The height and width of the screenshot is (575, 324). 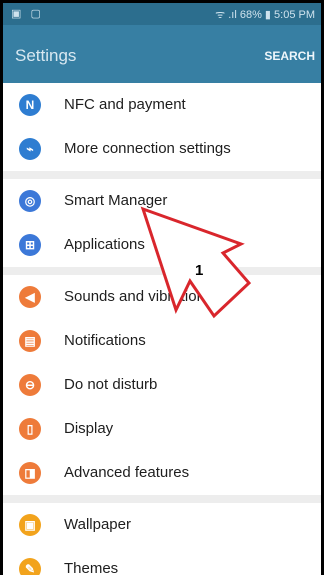 What do you see at coordinates (30, 149) in the screenshot?
I see `wireless-icon: ⌁` at bounding box center [30, 149].